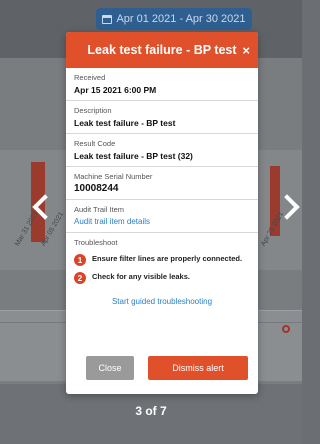 The width and height of the screenshot is (320, 444). I want to click on received-field: Received Apr 15 2021 6:00 PM, so click(162, 84).